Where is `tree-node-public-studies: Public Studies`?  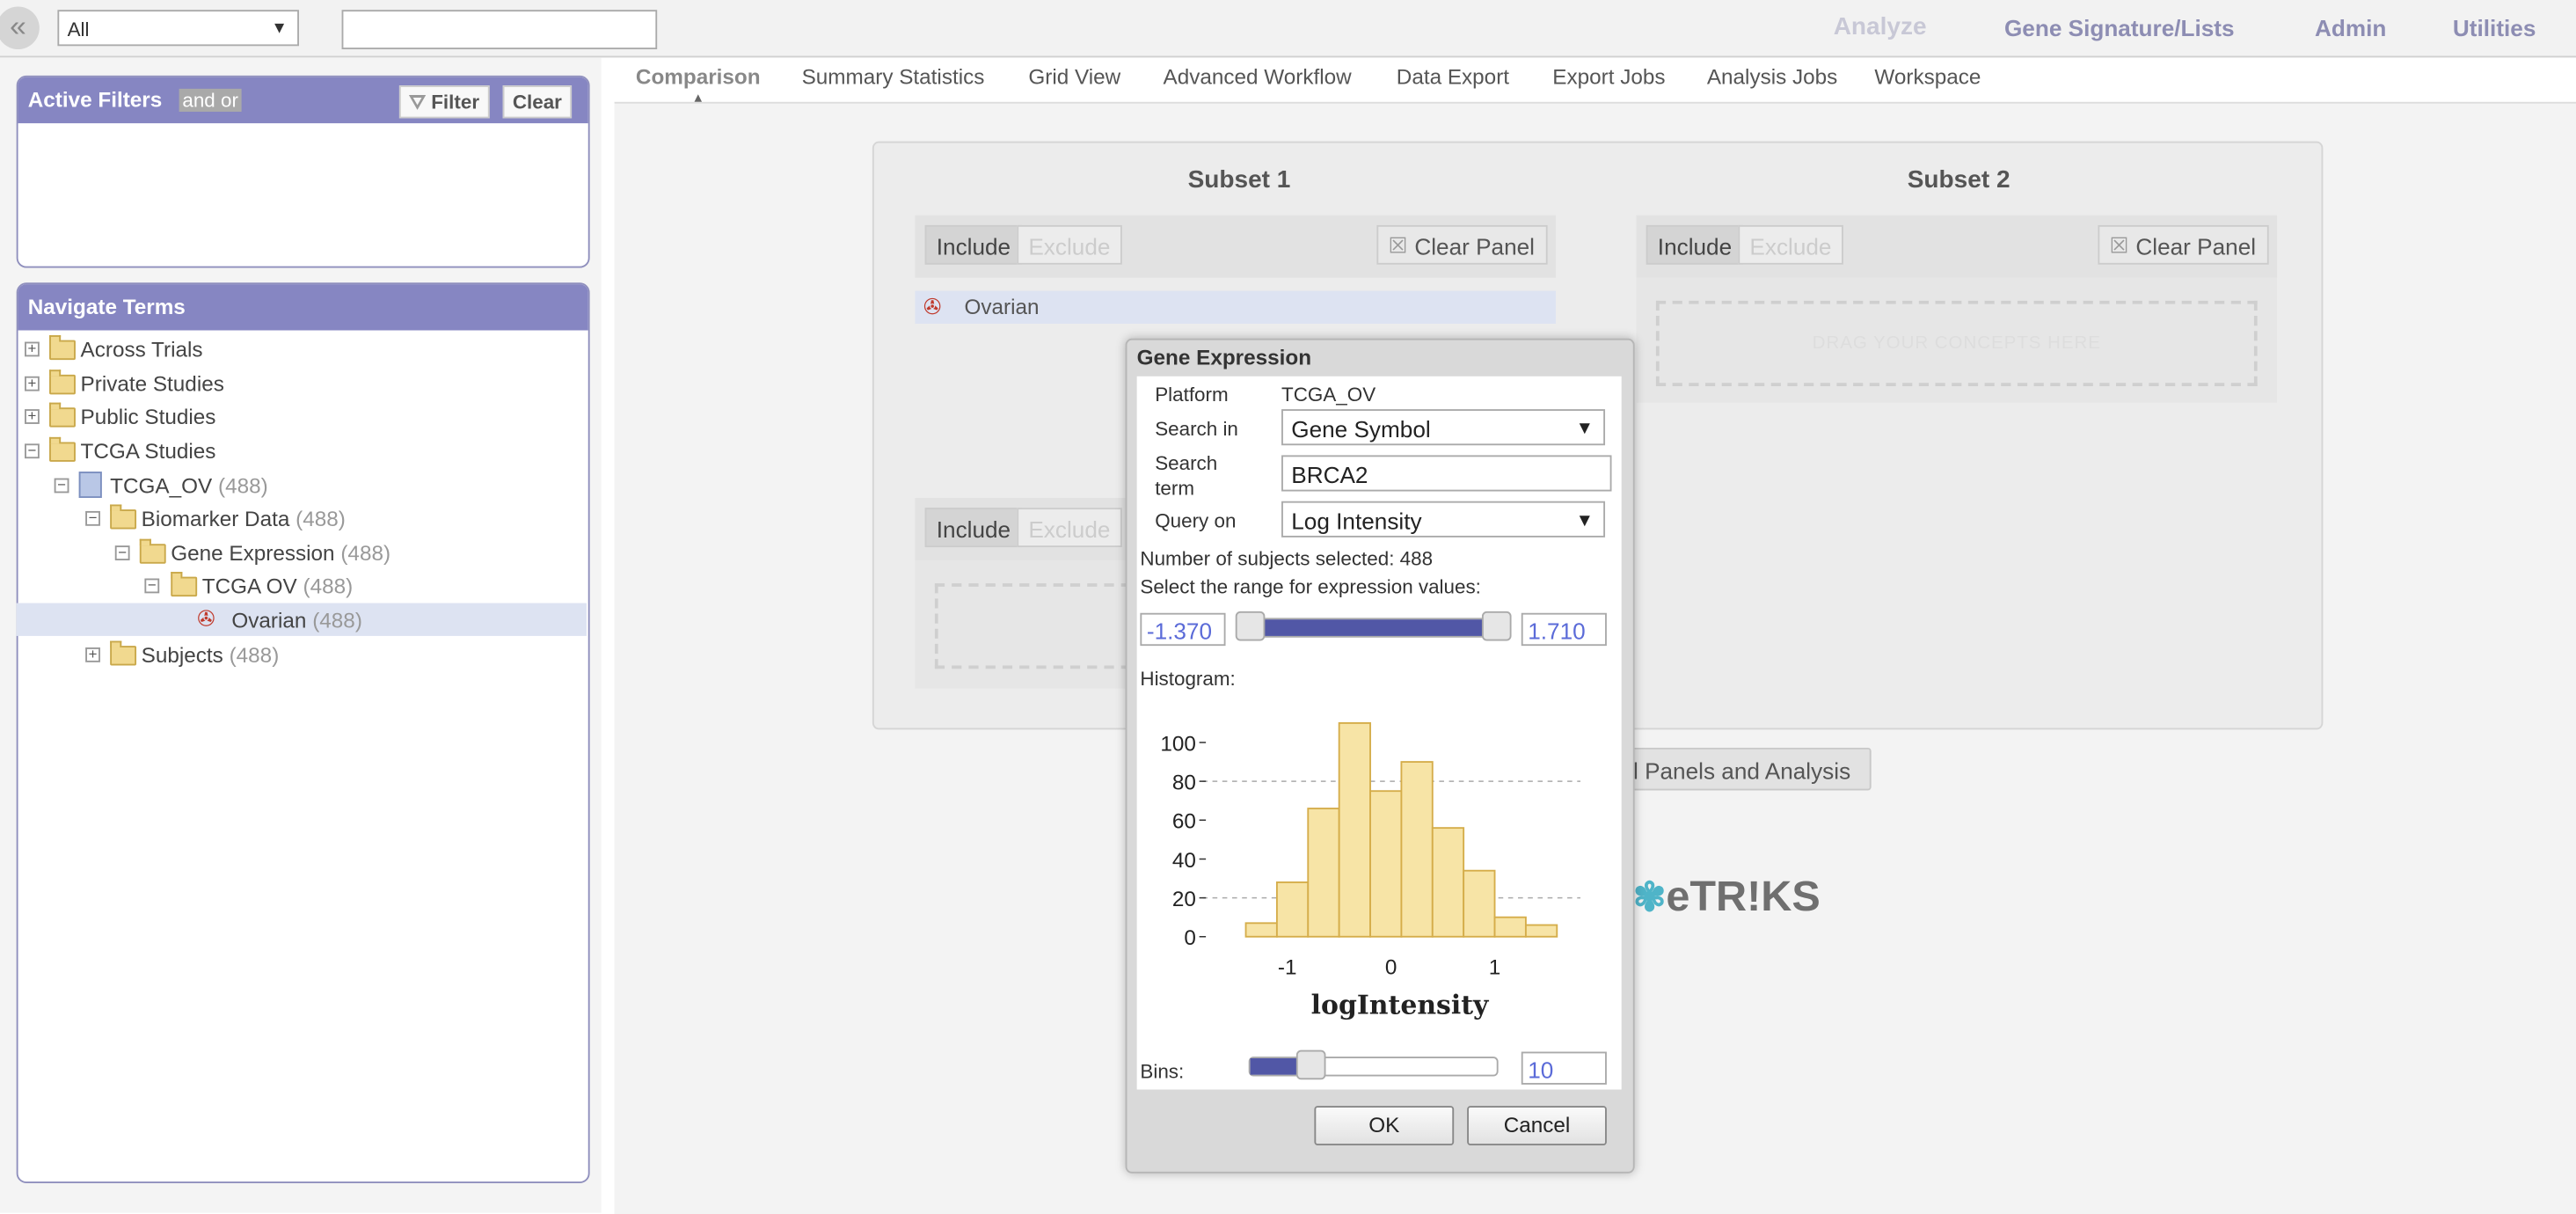
tree-node-public-studies: Public Studies is located at coordinates (148, 418).